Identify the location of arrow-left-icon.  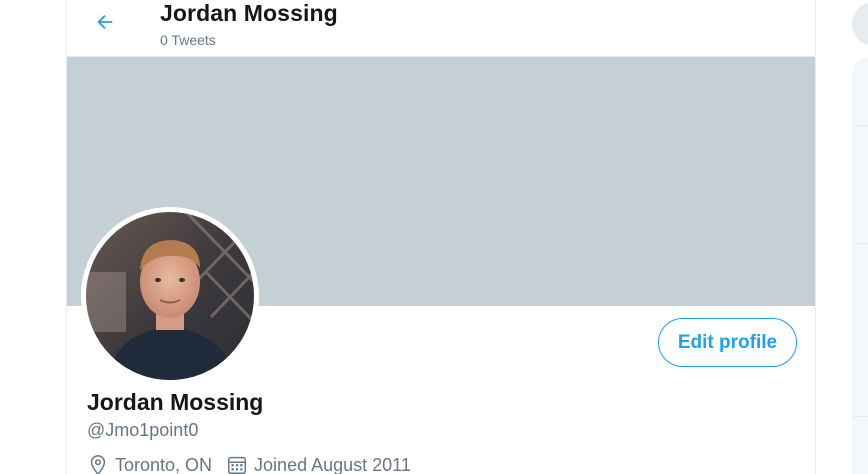
(105, 22).